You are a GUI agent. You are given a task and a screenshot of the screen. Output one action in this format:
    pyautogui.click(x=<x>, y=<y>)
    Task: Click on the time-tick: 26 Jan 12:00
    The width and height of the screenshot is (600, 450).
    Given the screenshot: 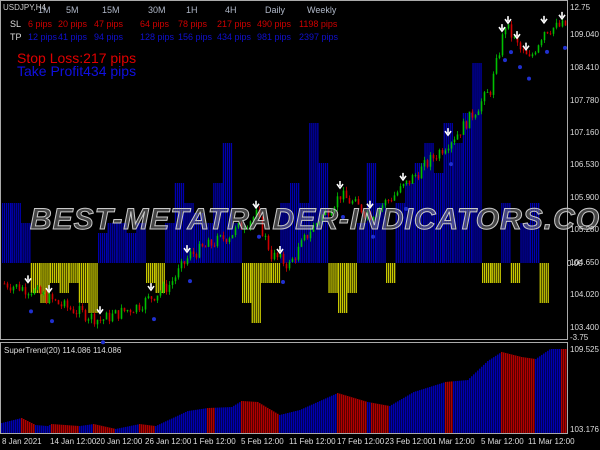 What is the action you would take?
    pyautogui.click(x=168, y=441)
    